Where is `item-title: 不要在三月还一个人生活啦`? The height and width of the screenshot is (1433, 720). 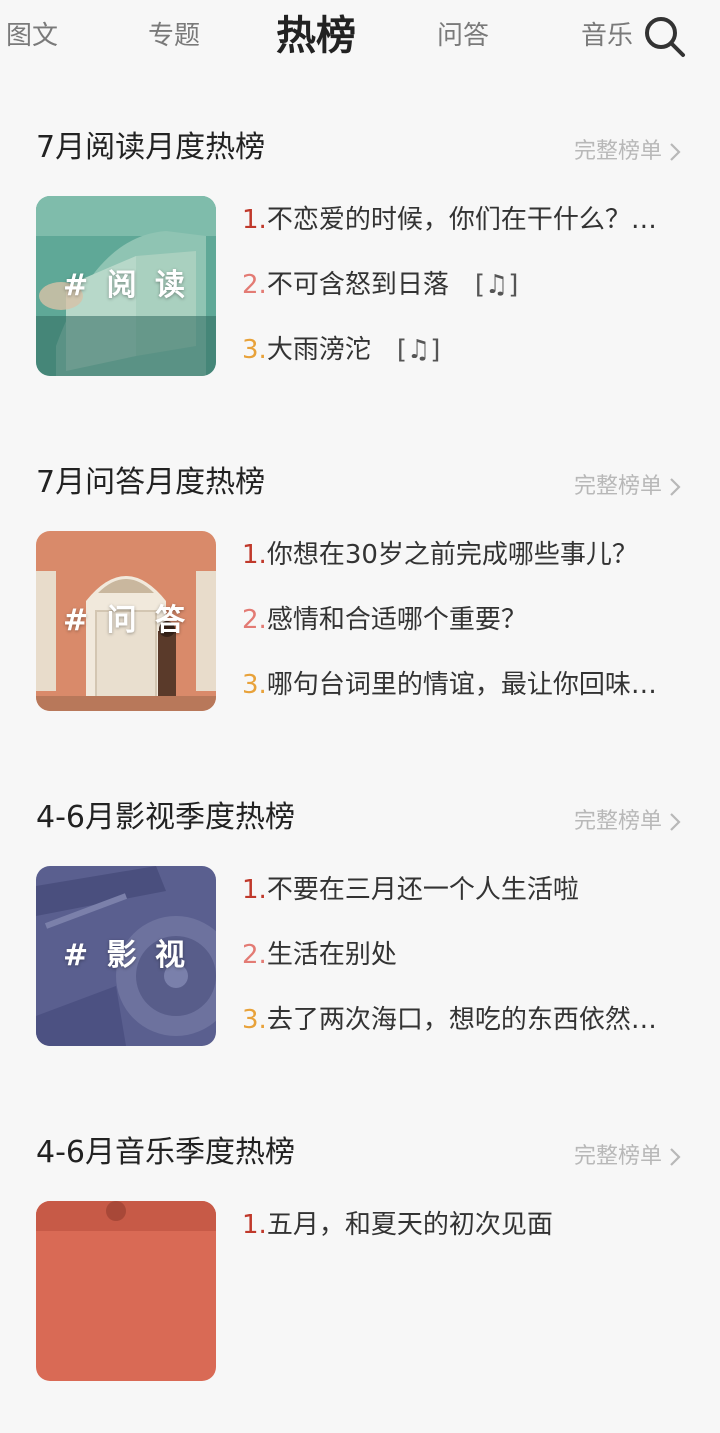
item-title: 不要在三月还一个人生活啦 is located at coordinates (422, 890).